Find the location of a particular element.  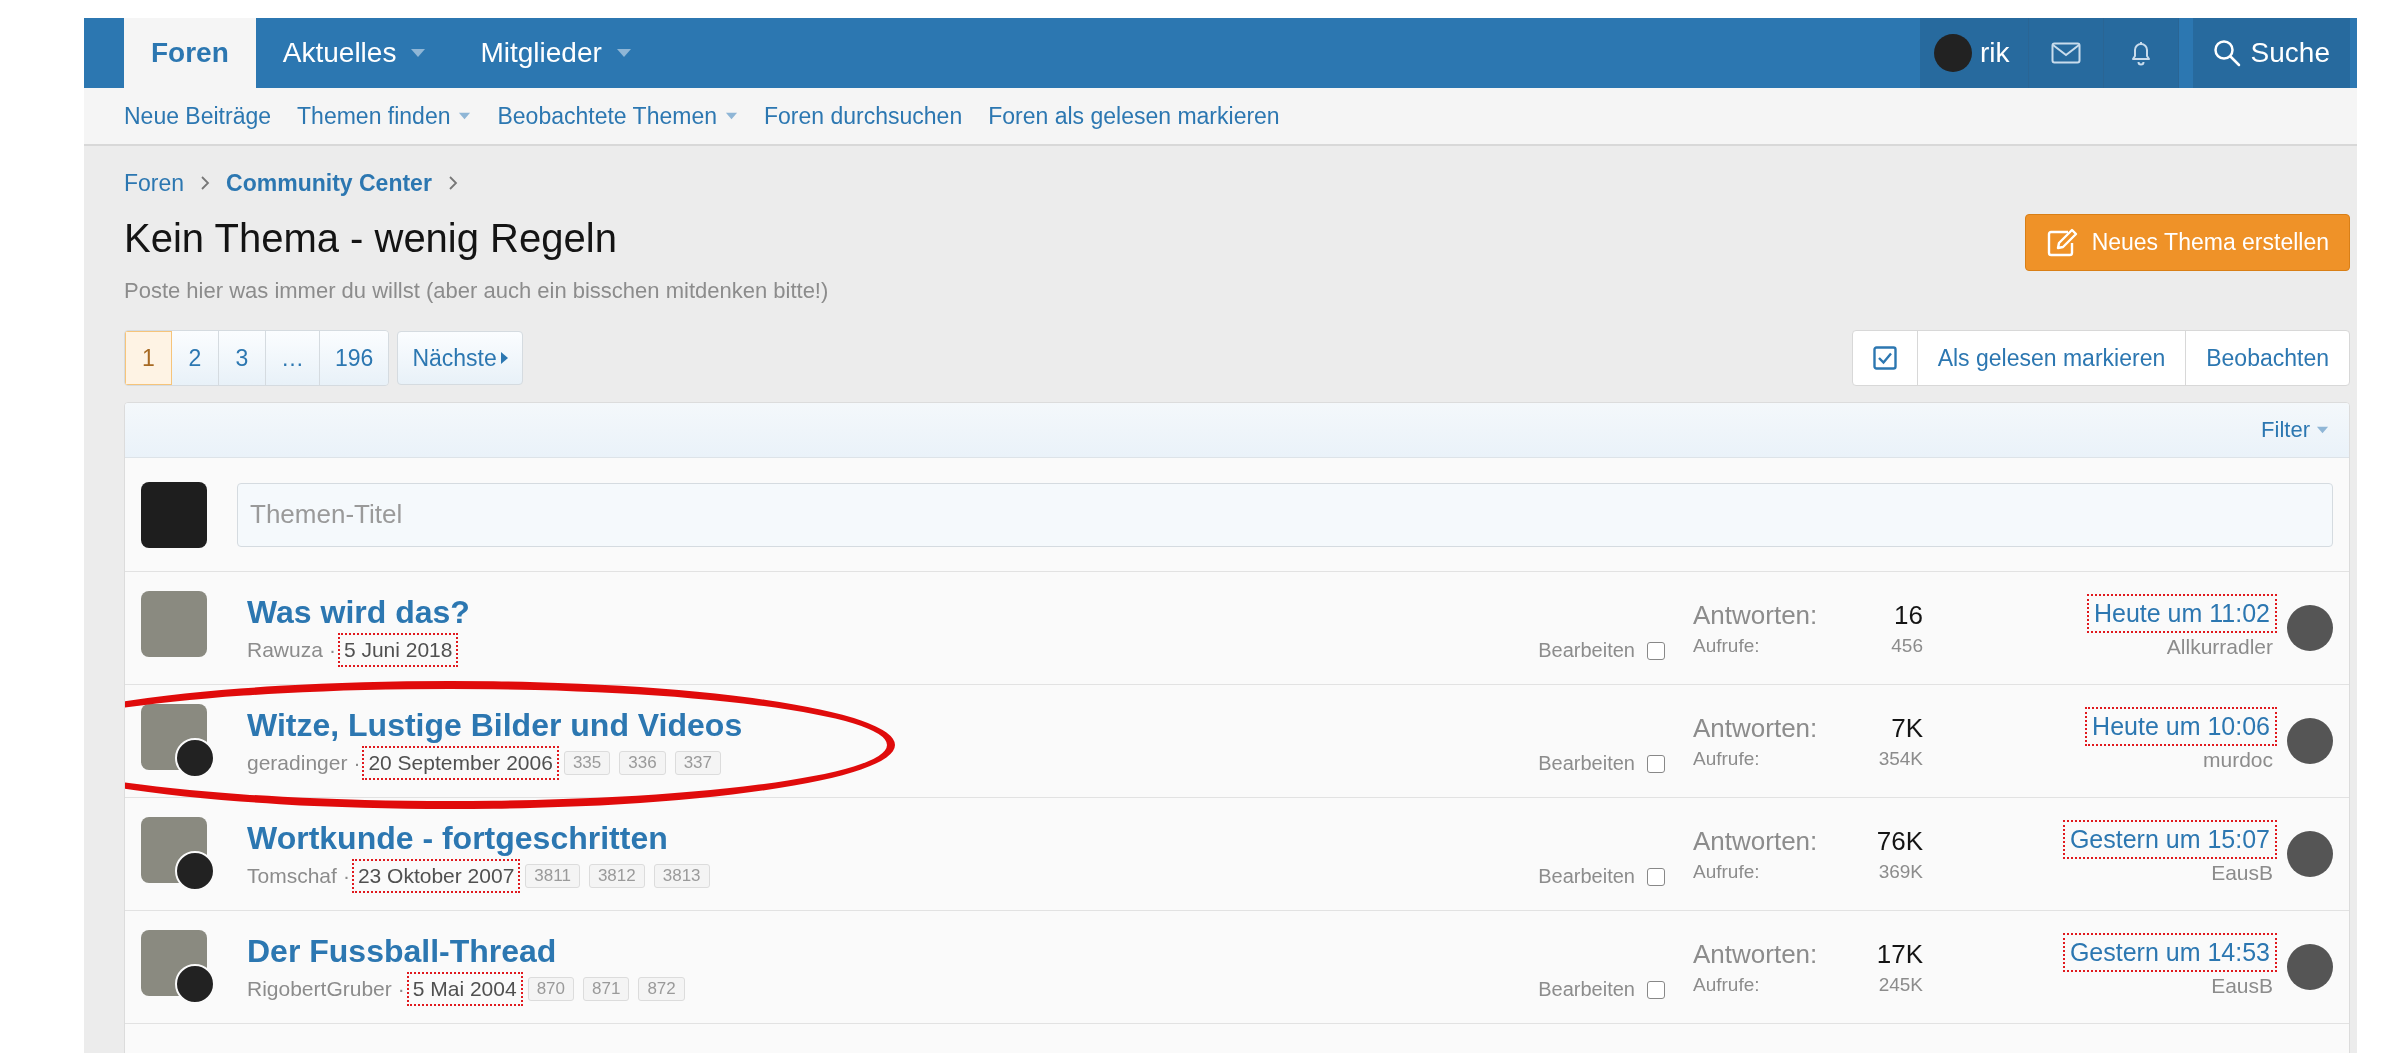

subnav-link: Foren durchsuchen is located at coordinates (863, 116).